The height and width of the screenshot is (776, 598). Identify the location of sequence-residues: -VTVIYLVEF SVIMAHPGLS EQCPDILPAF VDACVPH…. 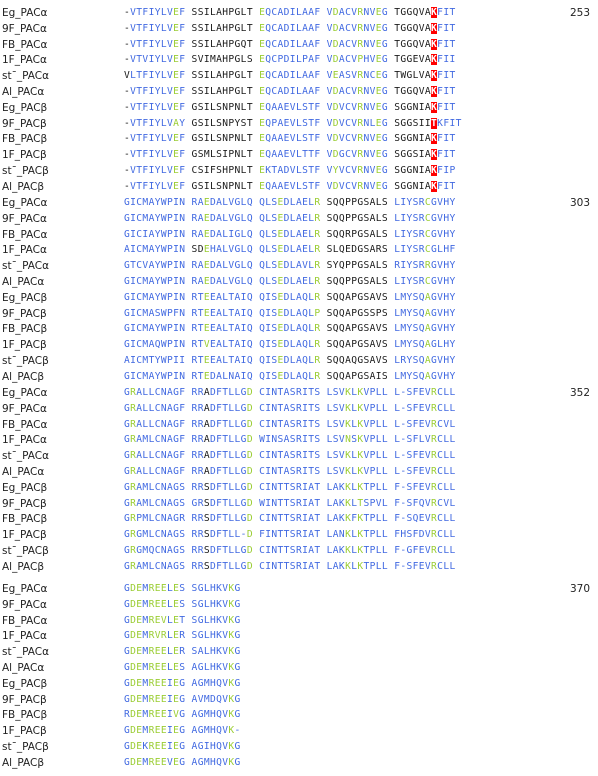
(290, 60).